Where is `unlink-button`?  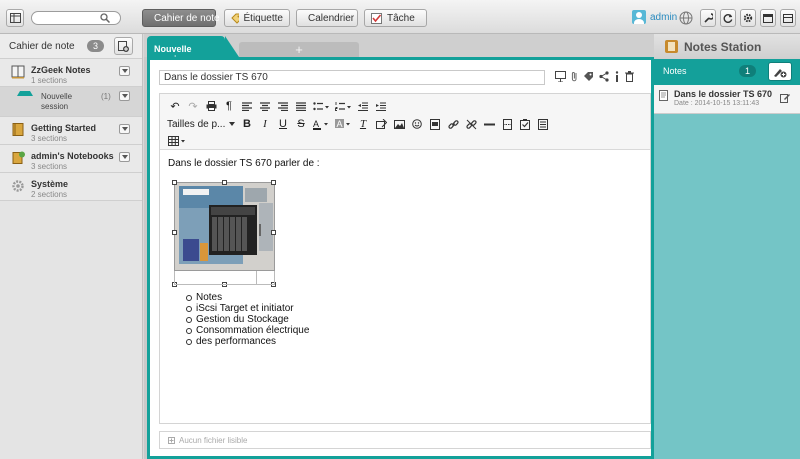
unlink-button is located at coordinates (471, 124).